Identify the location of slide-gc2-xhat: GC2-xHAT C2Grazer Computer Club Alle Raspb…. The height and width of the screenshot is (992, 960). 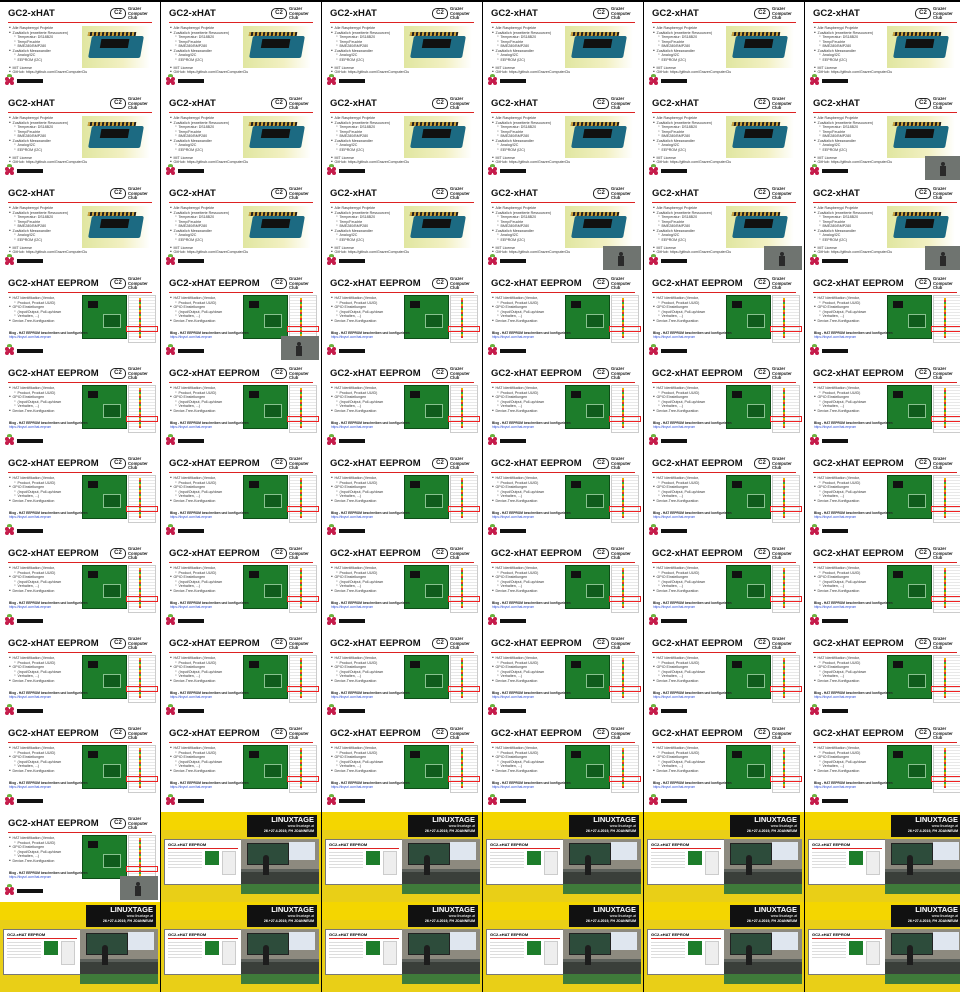
(724, 137).